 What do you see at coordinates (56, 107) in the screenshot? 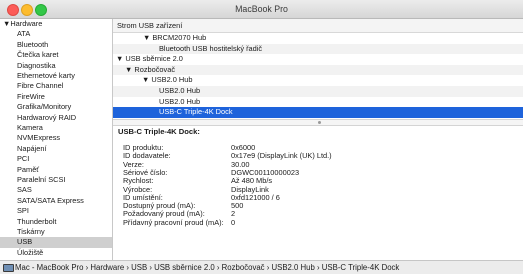
I see `sidebar-item-graphics: Grafika/Monitory` at bounding box center [56, 107].